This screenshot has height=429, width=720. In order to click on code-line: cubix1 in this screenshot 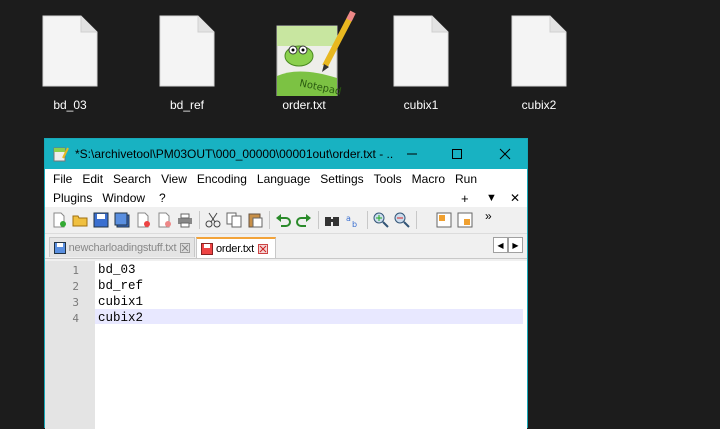, I will do `click(120, 302)`.